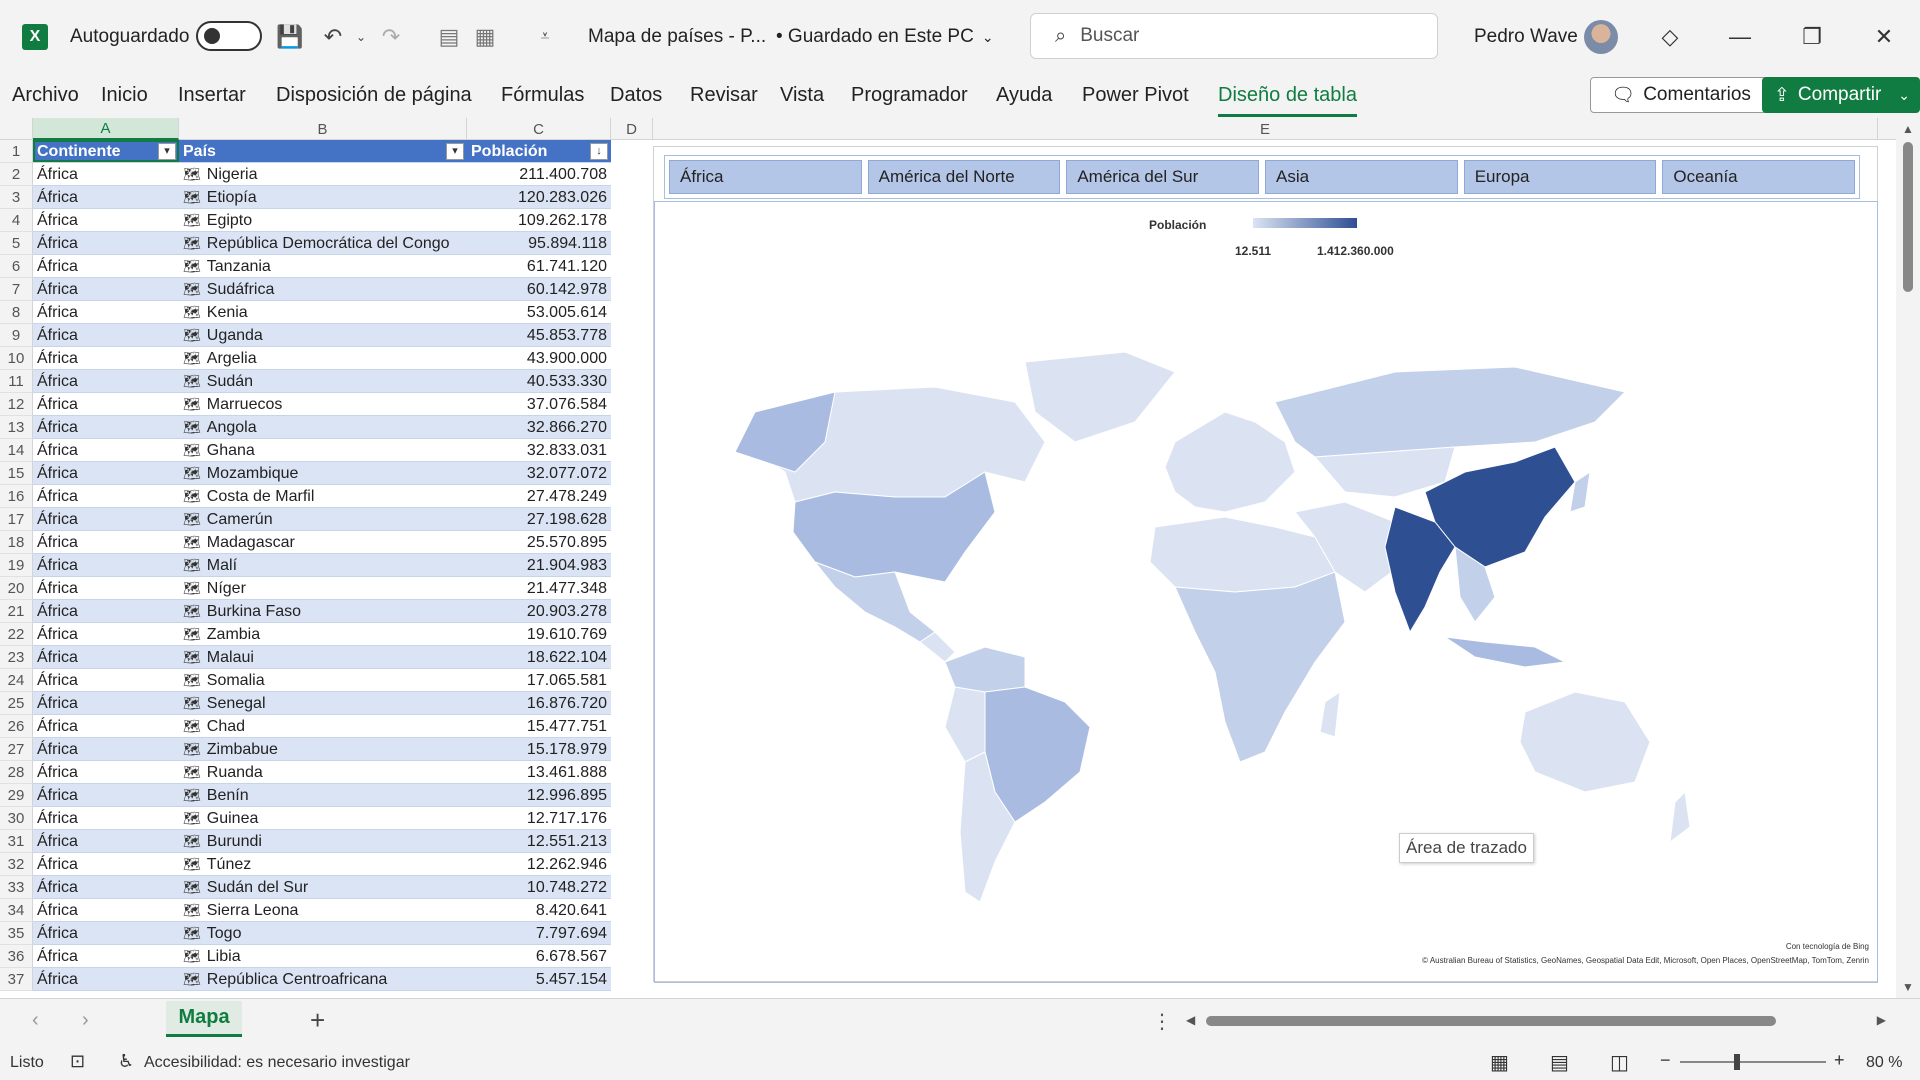  Describe the element at coordinates (323, 358) in the screenshot. I see `cell-pais: 🗺 Argelia` at that location.